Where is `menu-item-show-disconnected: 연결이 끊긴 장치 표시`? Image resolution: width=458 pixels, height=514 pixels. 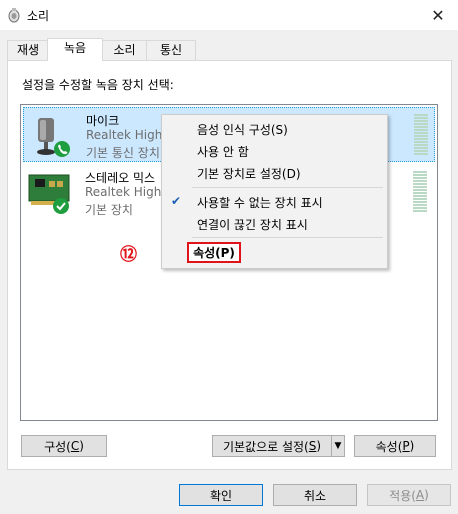 menu-item-show-disconnected: 연결이 끊긴 장치 표시 is located at coordinates (252, 224).